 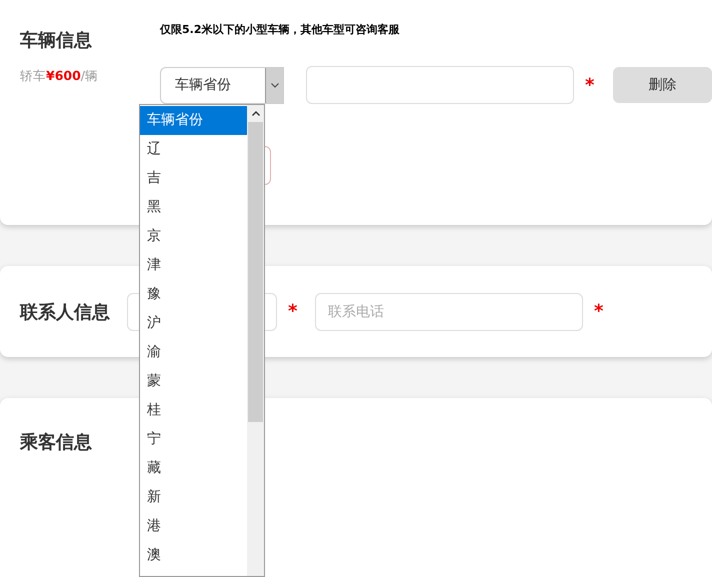 I want to click on section-title: 车辆信息, so click(x=56, y=40).